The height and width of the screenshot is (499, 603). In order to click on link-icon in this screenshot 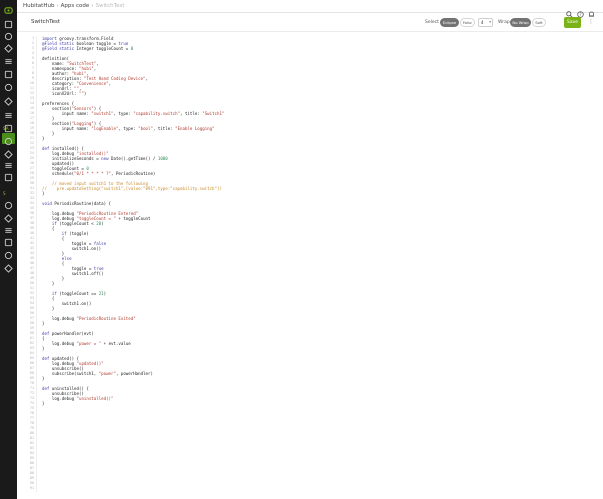, I will do `click(8, 218)`.